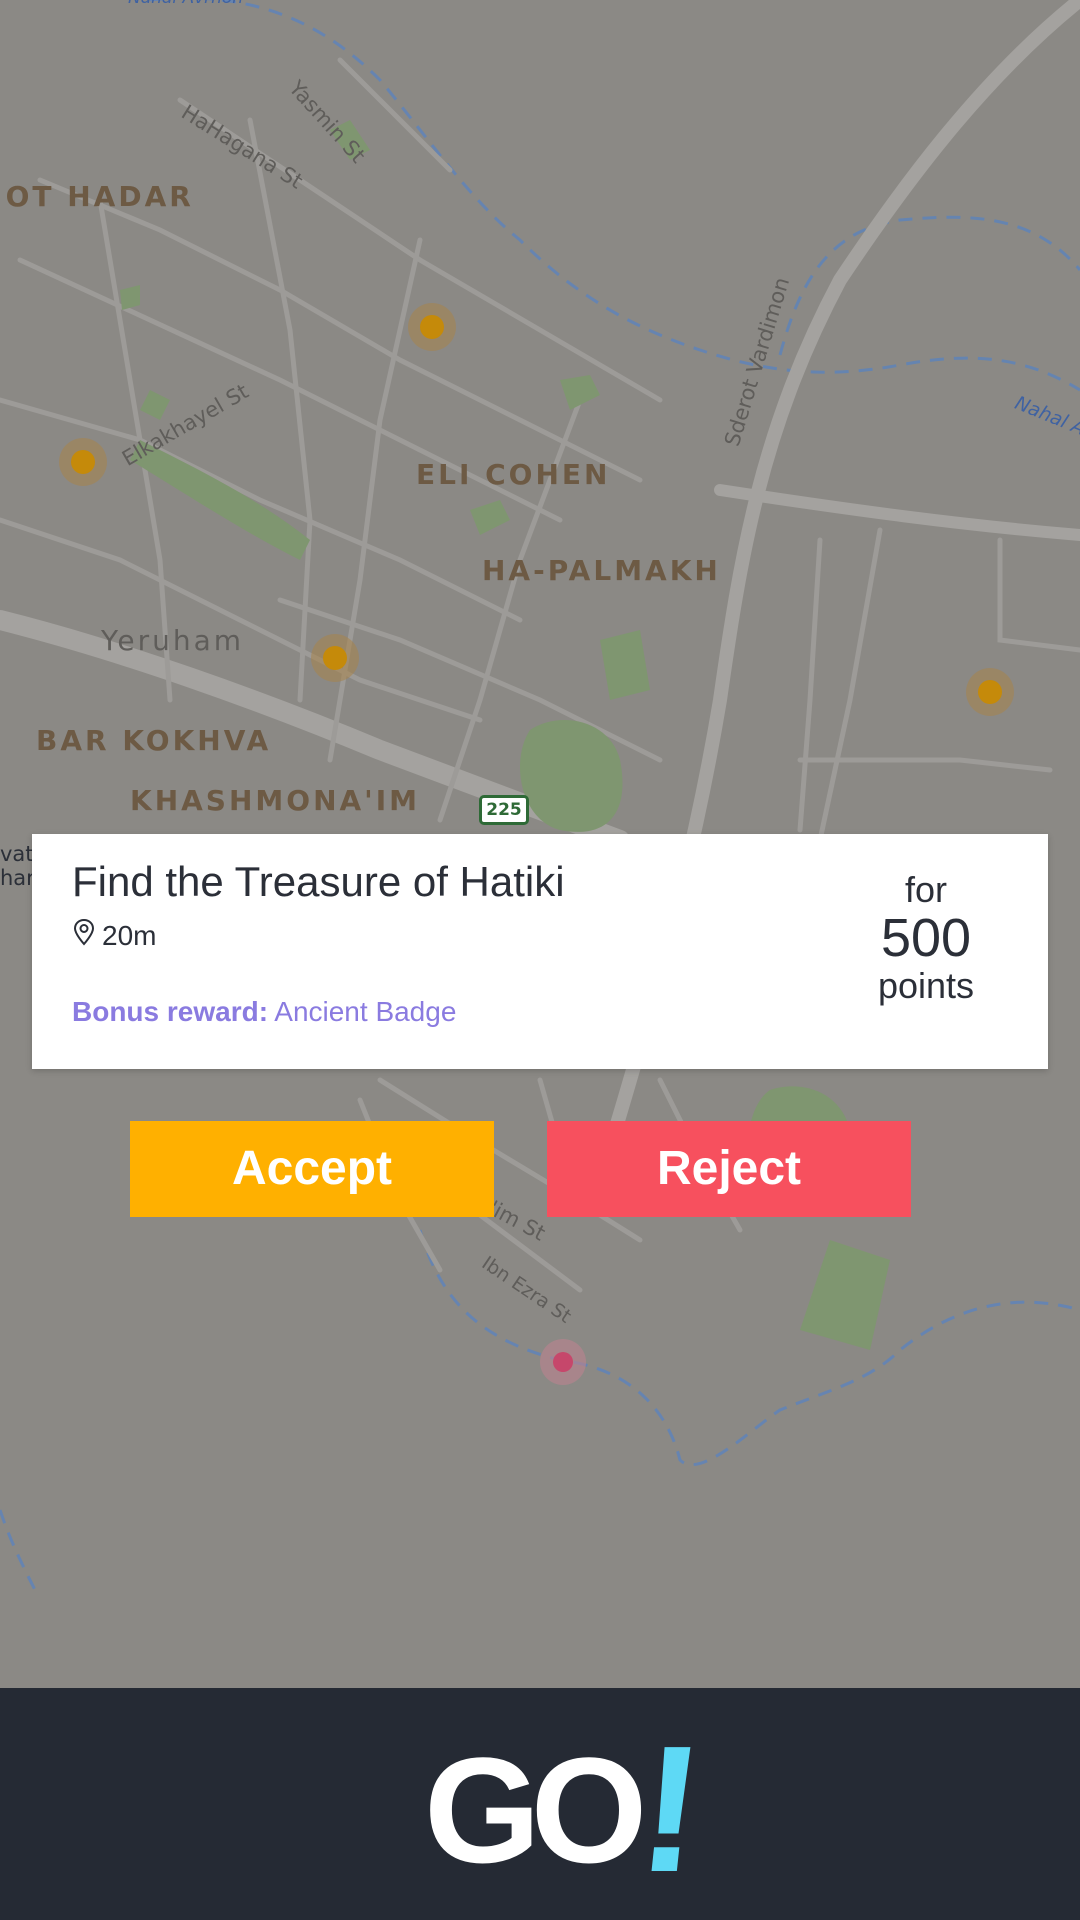 The width and height of the screenshot is (1080, 1920). Describe the element at coordinates (563, 1362) in the screenshot. I see `player-marker` at that location.